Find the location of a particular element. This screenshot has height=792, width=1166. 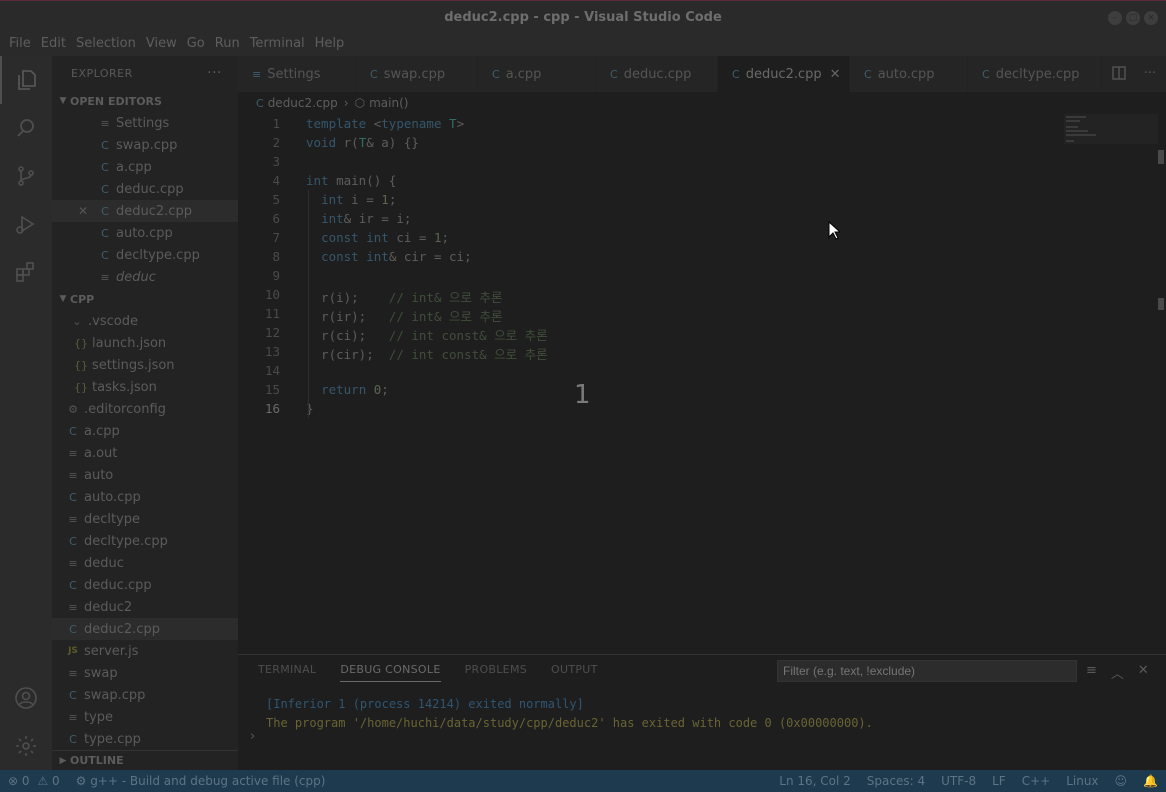

close-panel-icon: ✕ is located at coordinates (1143, 672).